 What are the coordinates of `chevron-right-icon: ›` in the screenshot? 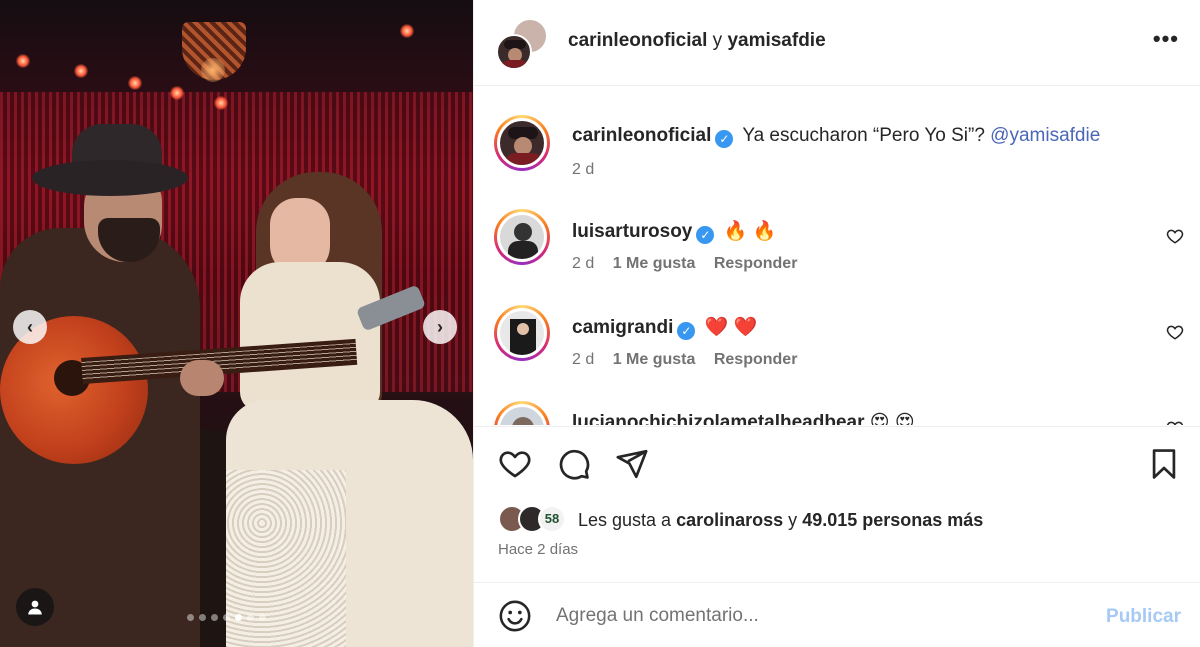 It's located at (440, 326).